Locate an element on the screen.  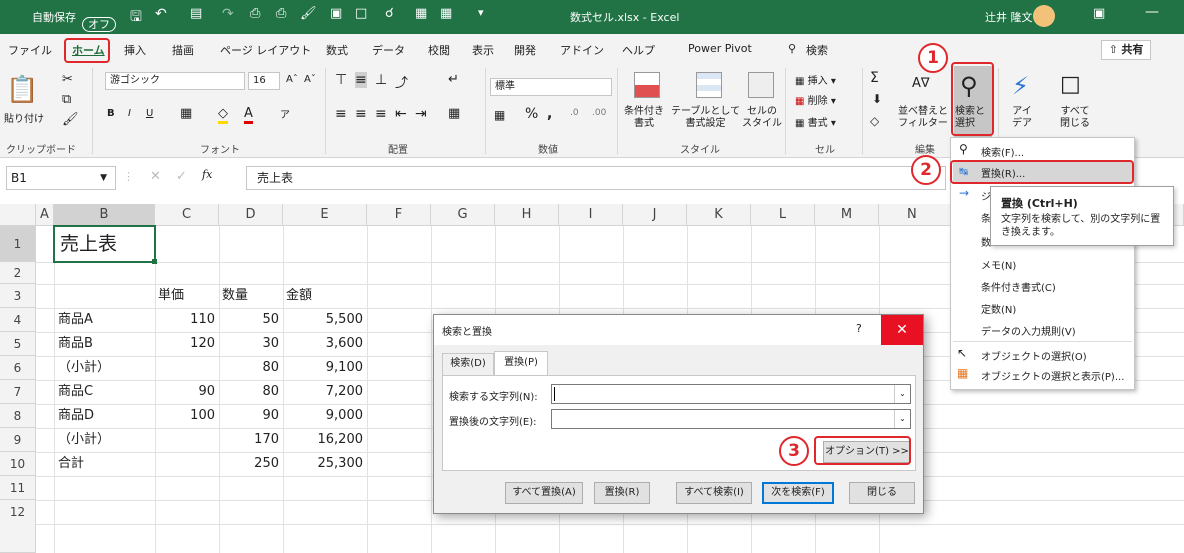
bold-icon: B is located at coordinates (111, 113).